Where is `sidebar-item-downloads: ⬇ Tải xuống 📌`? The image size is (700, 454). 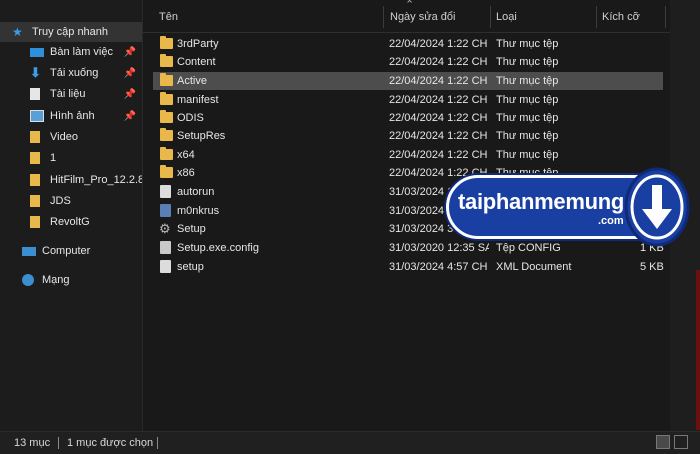
sidebar-item-downloads: ⬇ Tải xuống 📌 is located at coordinates (71, 73).